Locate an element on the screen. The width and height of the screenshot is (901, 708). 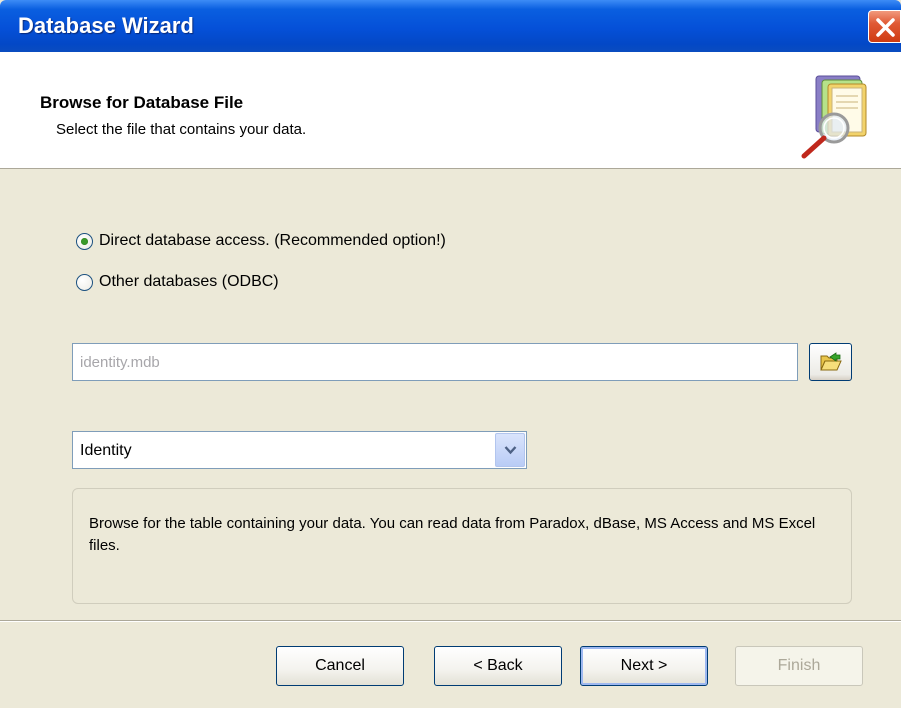
odbc-radio is located at coordinates (84, 282).